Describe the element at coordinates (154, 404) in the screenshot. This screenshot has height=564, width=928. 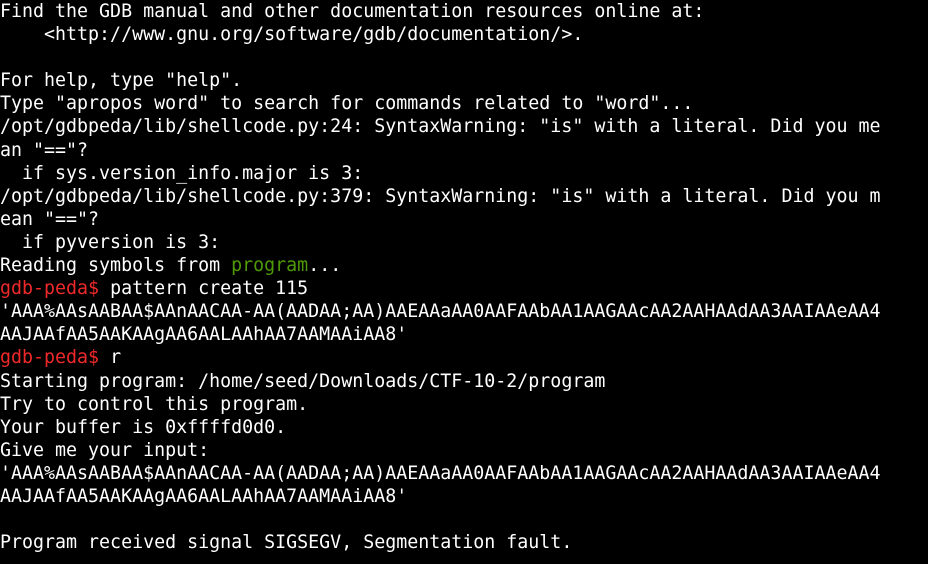
I see `terminal-line: Try to control this program.` at that location.